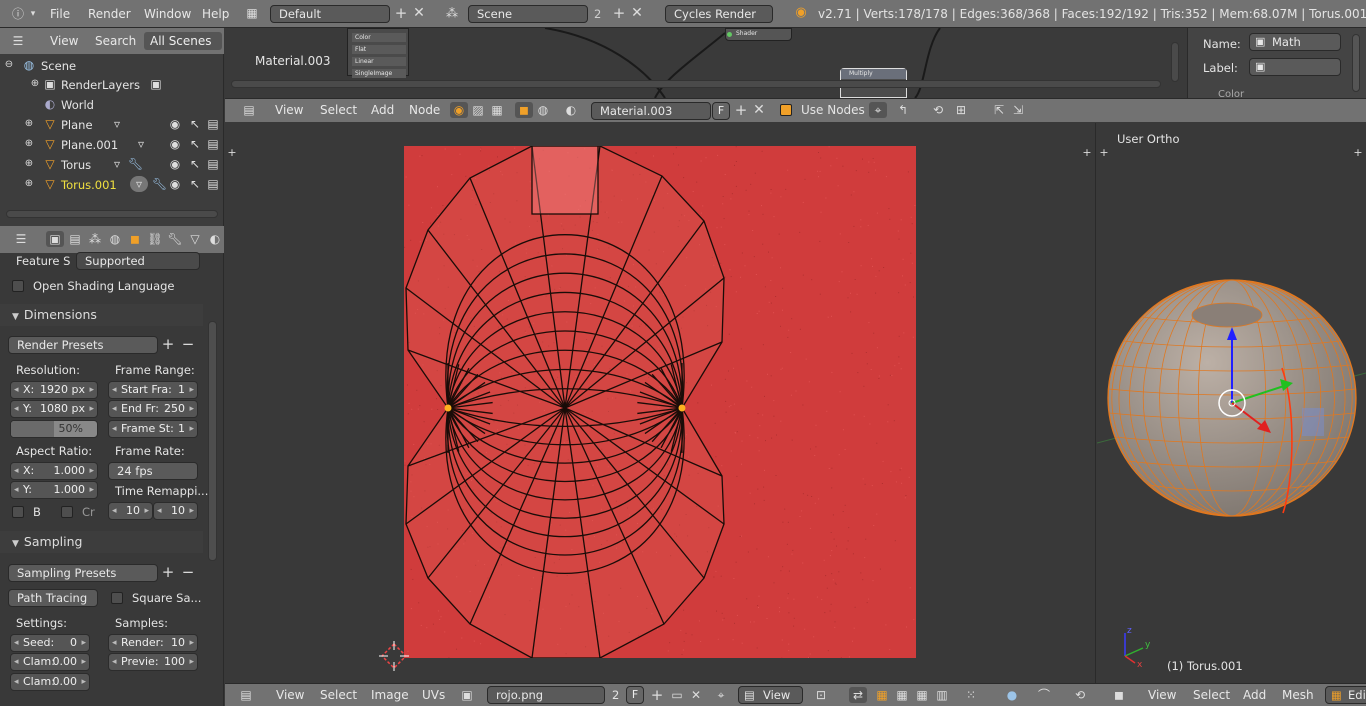 The image size is (1366, 706). I want to click on world-shader-icon: ◍, so click(543, 110).